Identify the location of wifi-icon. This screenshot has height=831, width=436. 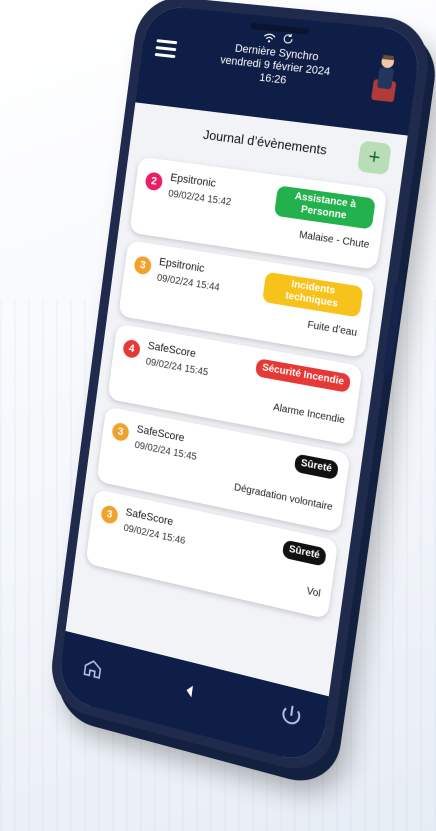
(269, 37).